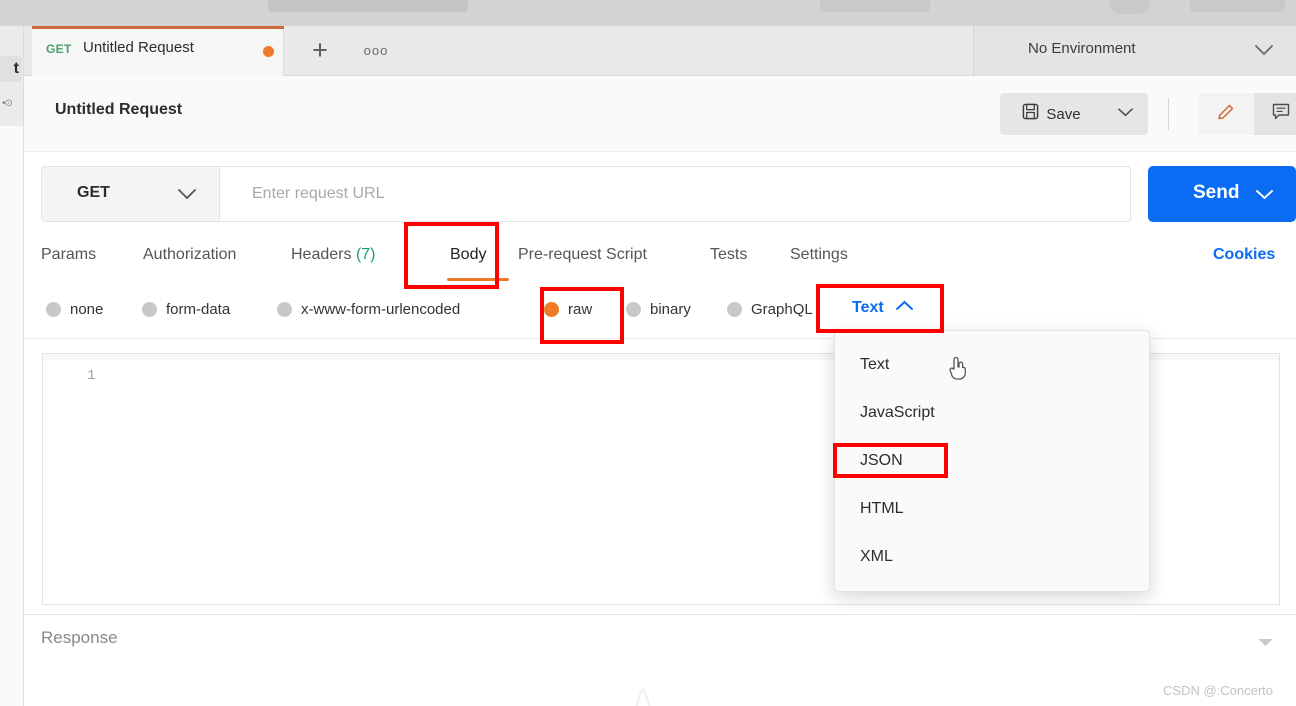 This screenshot has width=1296, height=706. I want to click on active-tab-accent, so click(158, 27).